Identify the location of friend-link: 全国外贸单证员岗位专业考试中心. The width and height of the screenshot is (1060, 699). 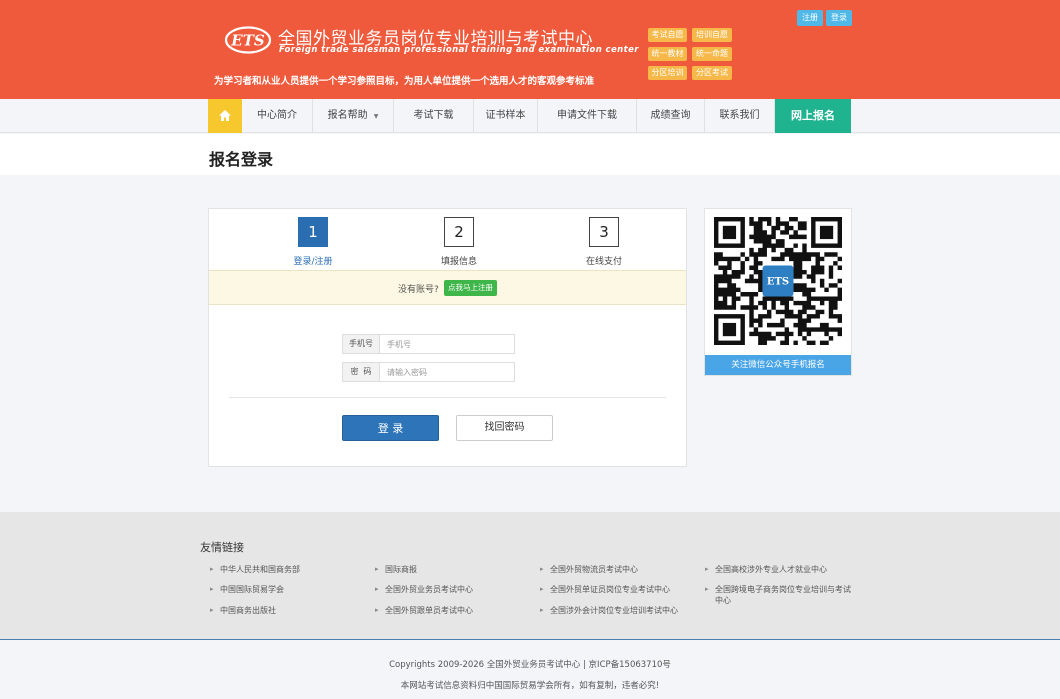
(605, 589).